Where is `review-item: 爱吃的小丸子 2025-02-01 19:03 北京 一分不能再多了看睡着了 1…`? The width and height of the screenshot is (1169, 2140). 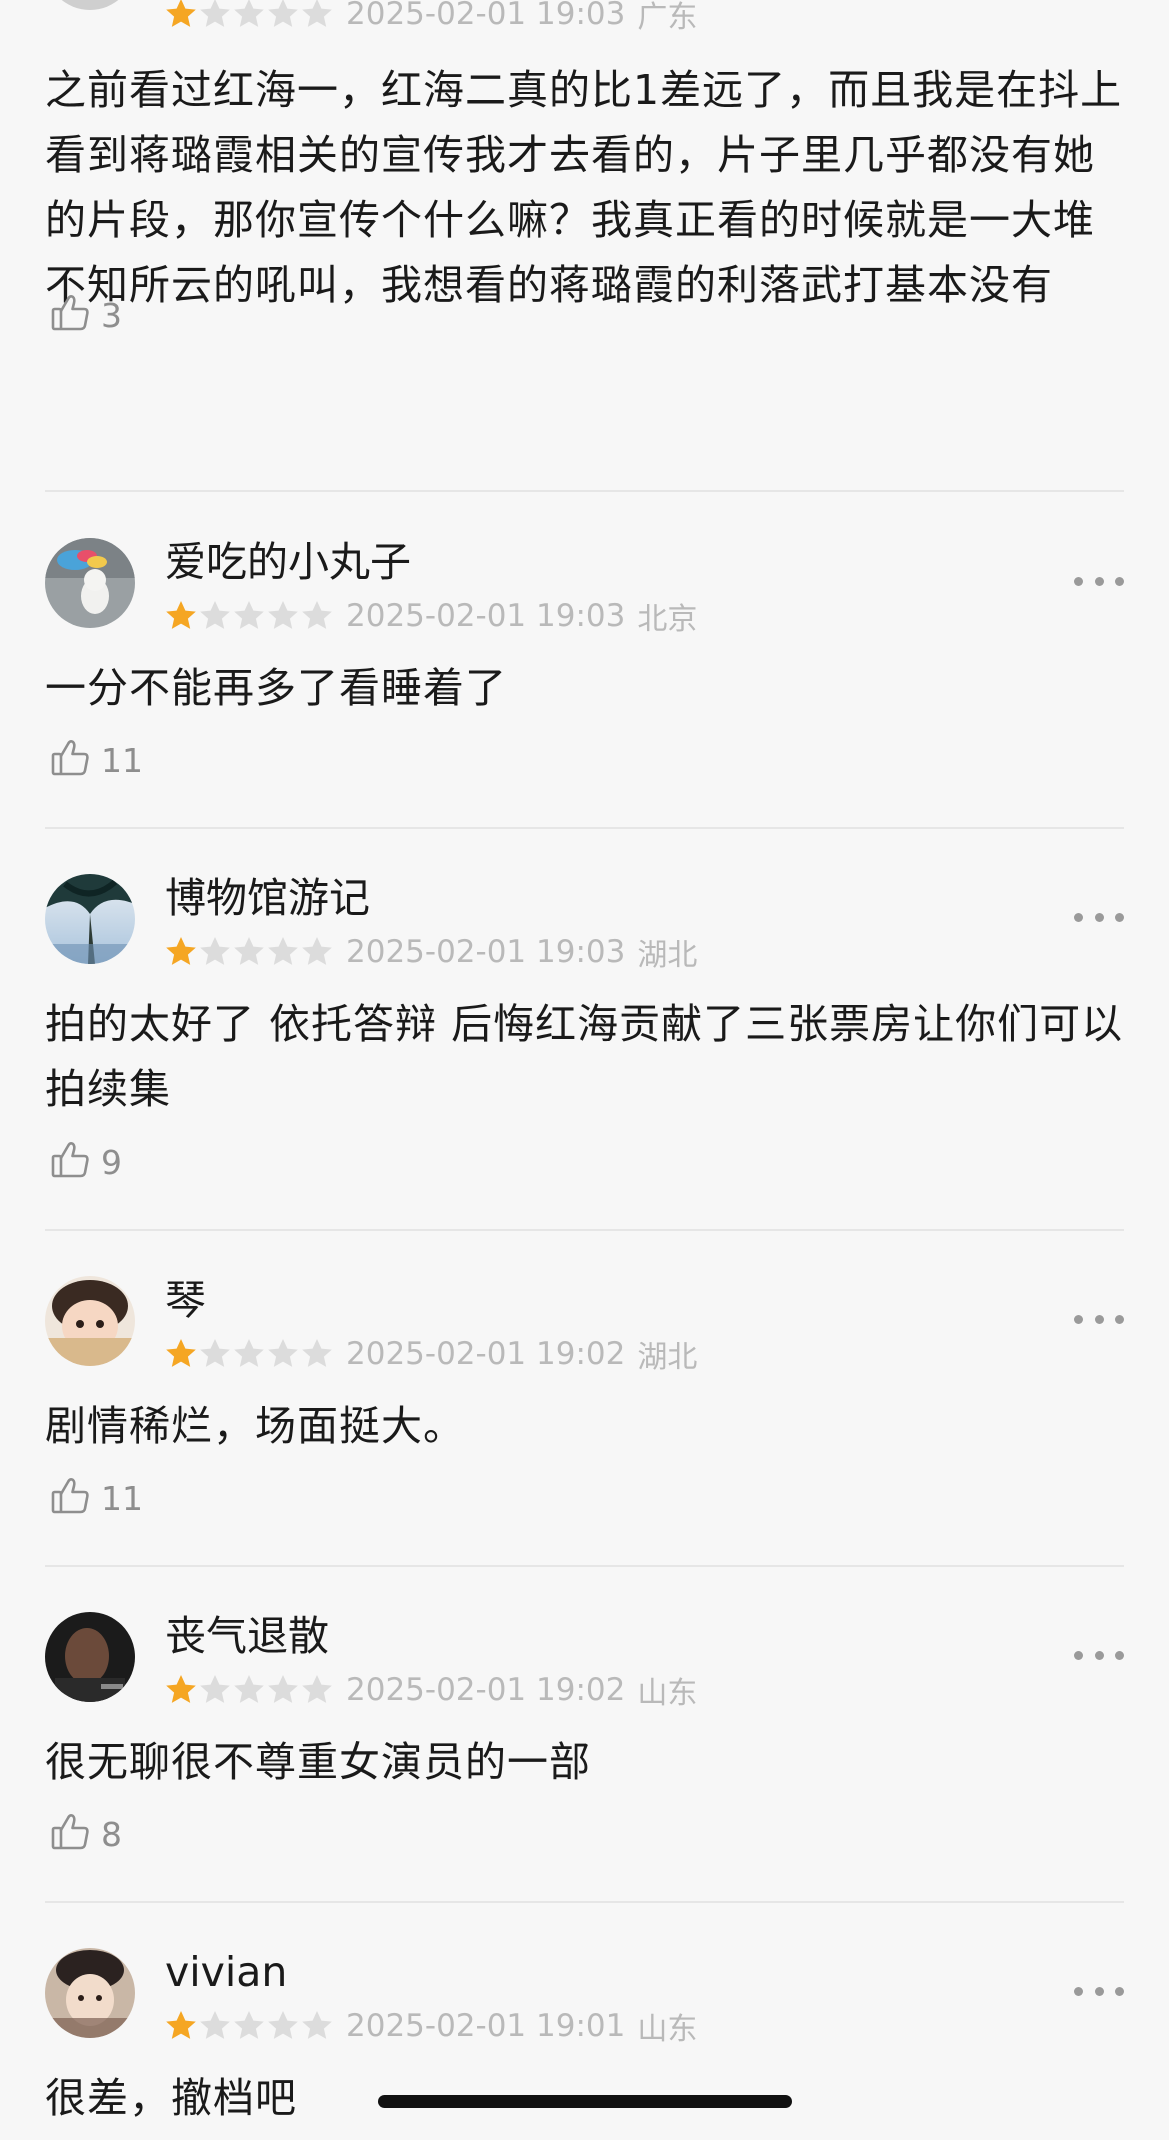
review-item: 爱吃的小丸子 2025-02-01 19:03 北京 一分不能再多了看睡着了 1… is located at coordinates (584, 666).